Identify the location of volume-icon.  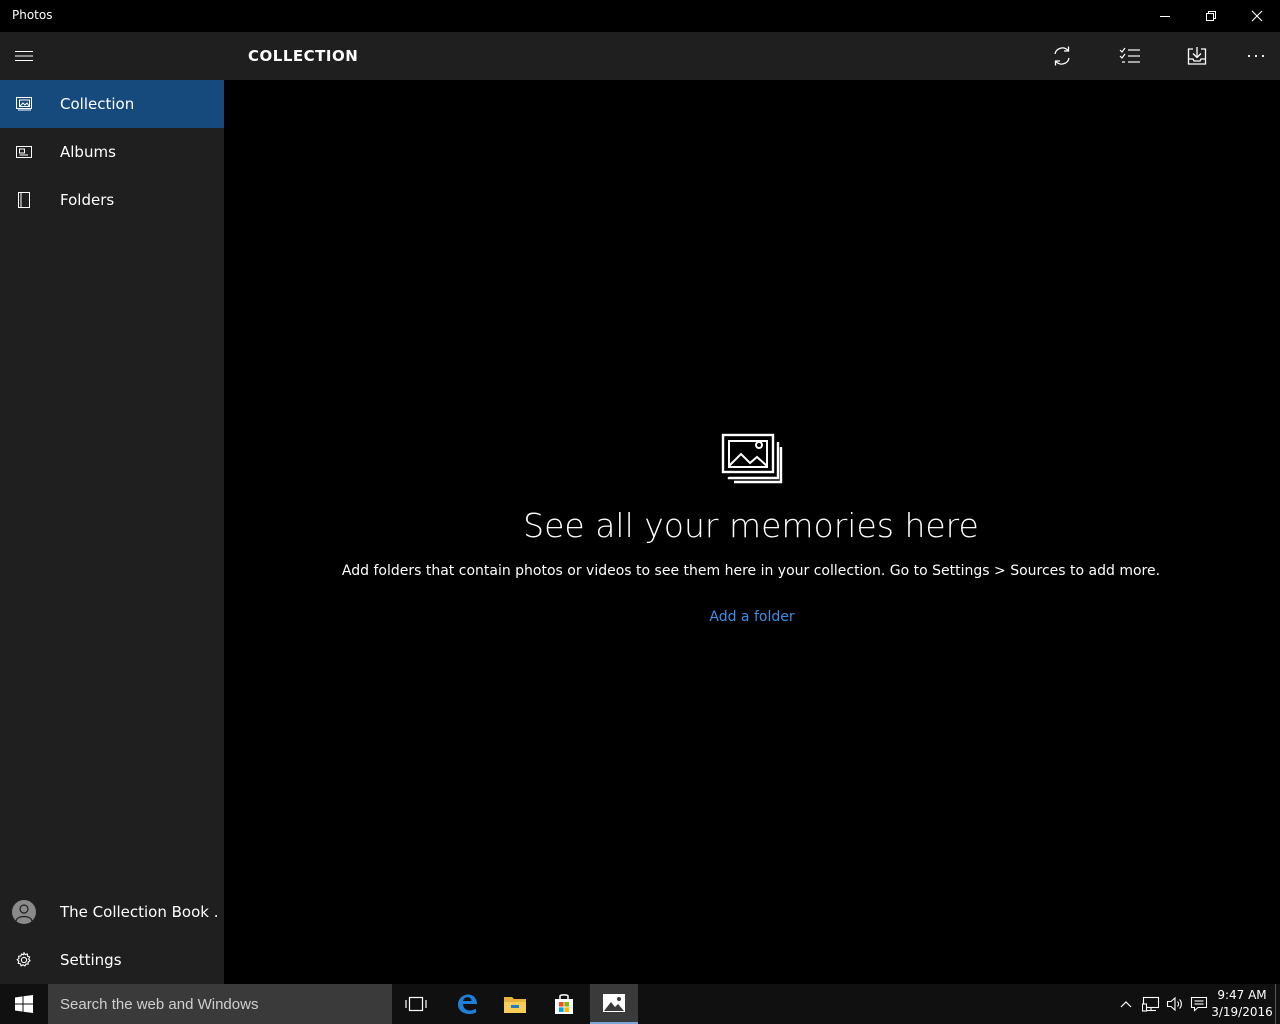
(1174, 1004).